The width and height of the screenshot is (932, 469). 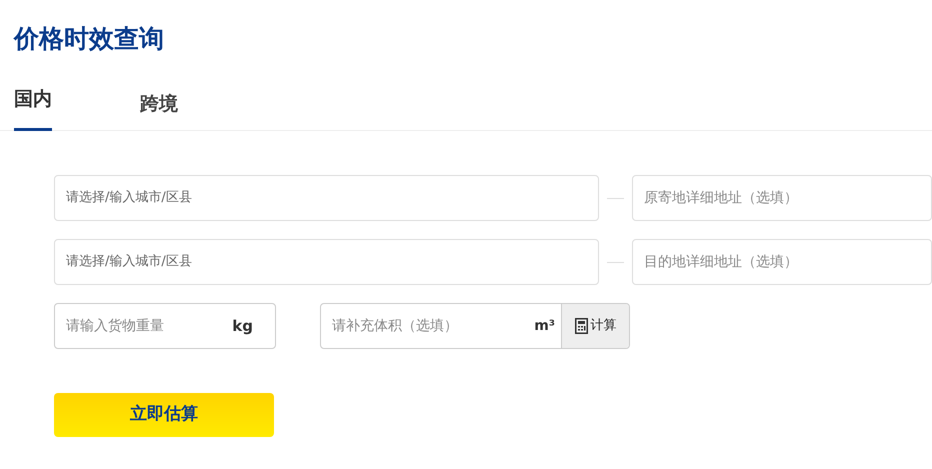 I want to click on weight-placeholder: 请输入货物重量, so click(x=115, y=326).